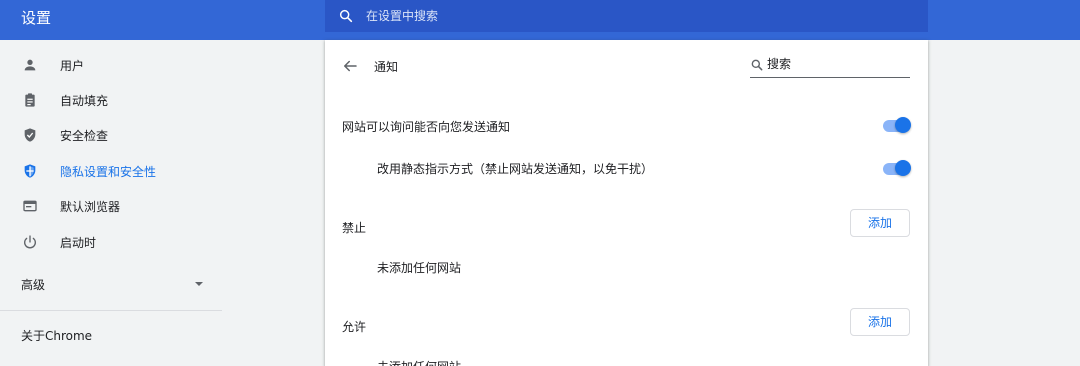 Image resolution: width=1080 pixels, height=366 pixels. I want to click on sidebar-item-label: 用户, so click(72, 65).